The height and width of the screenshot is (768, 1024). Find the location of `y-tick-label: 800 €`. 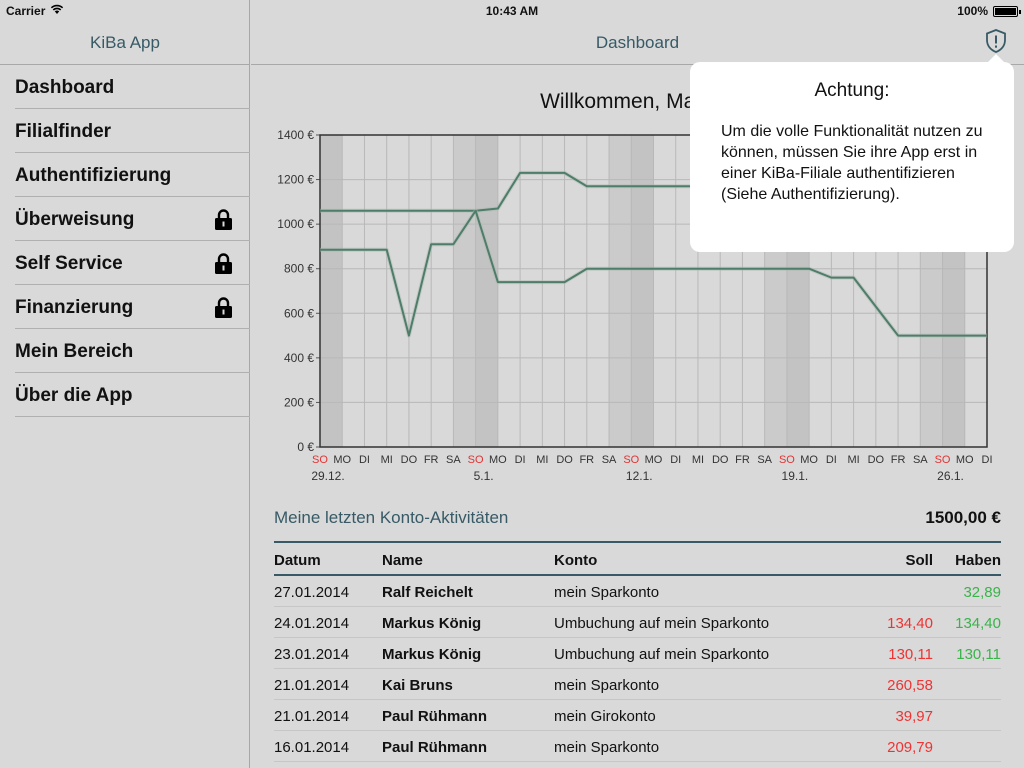

y-tick-label: 800 € is located at coordinates (299, 269).